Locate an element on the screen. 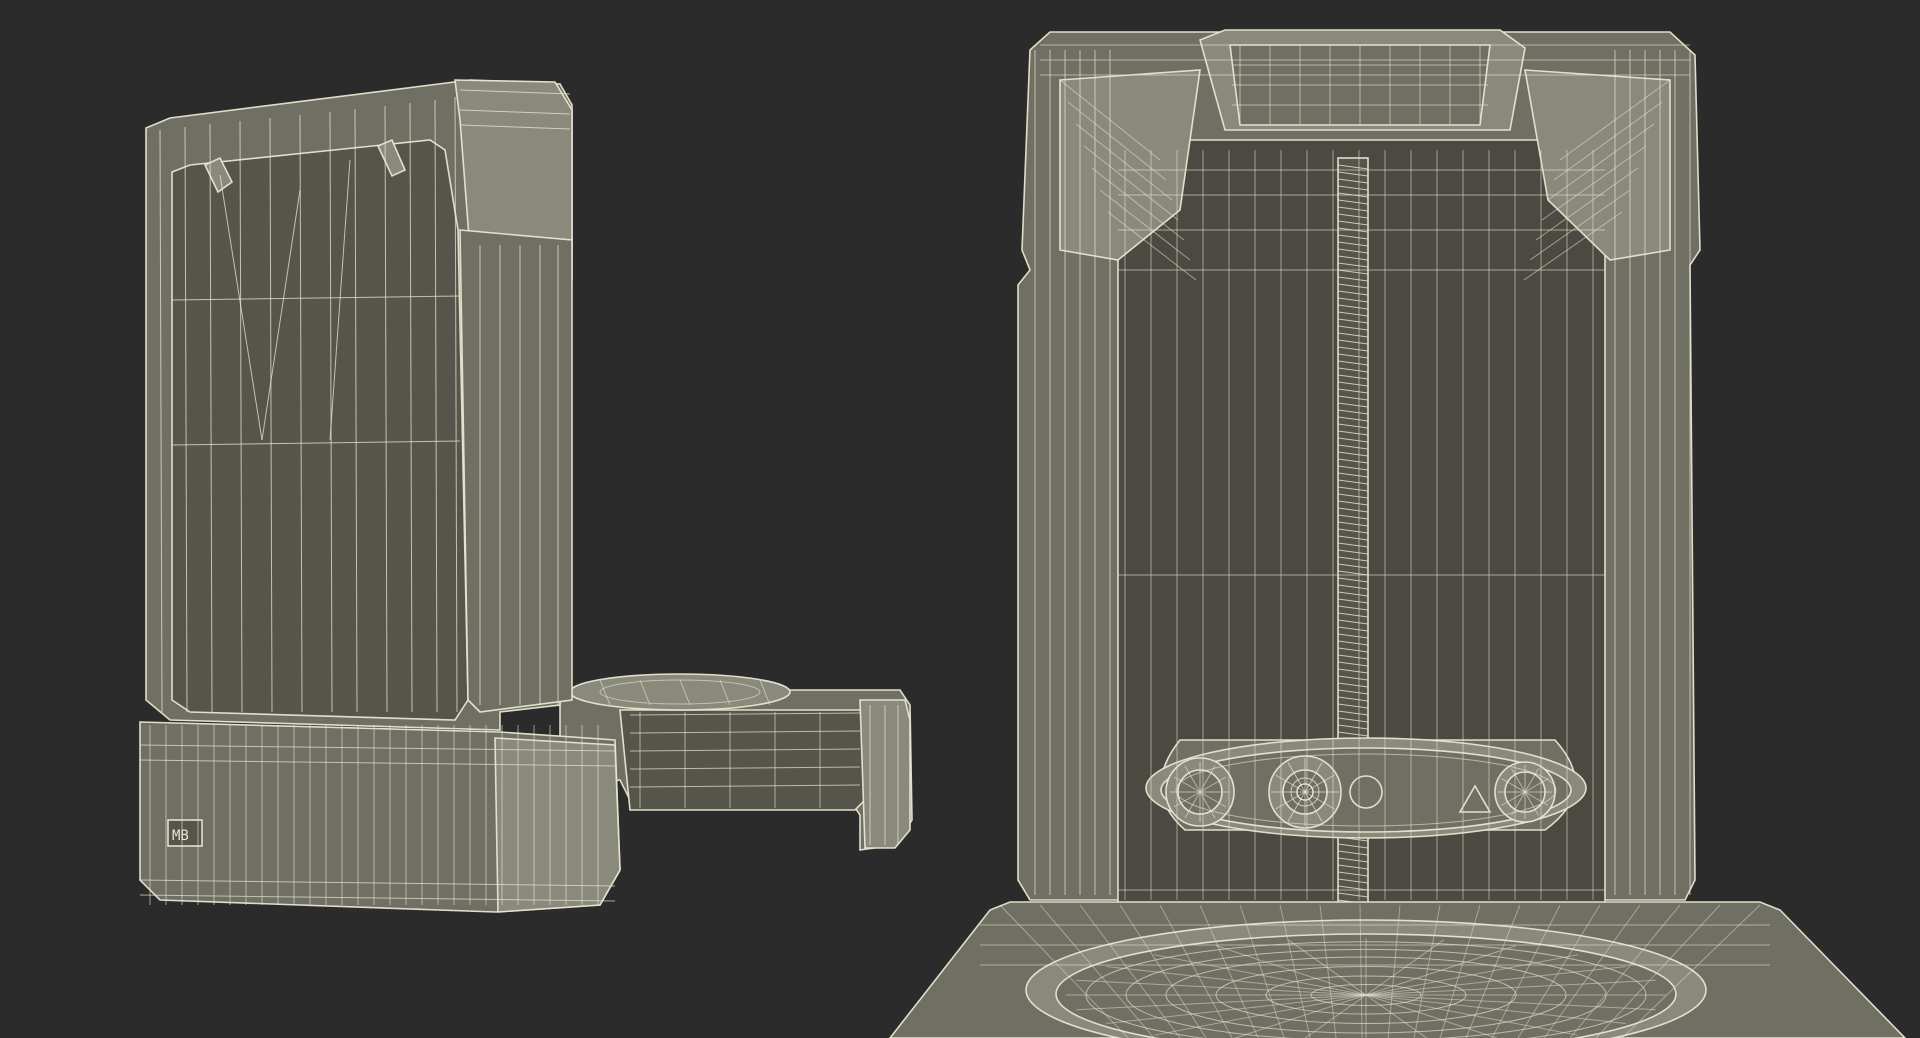  control-carriage is located at coordinates (1366, 788).